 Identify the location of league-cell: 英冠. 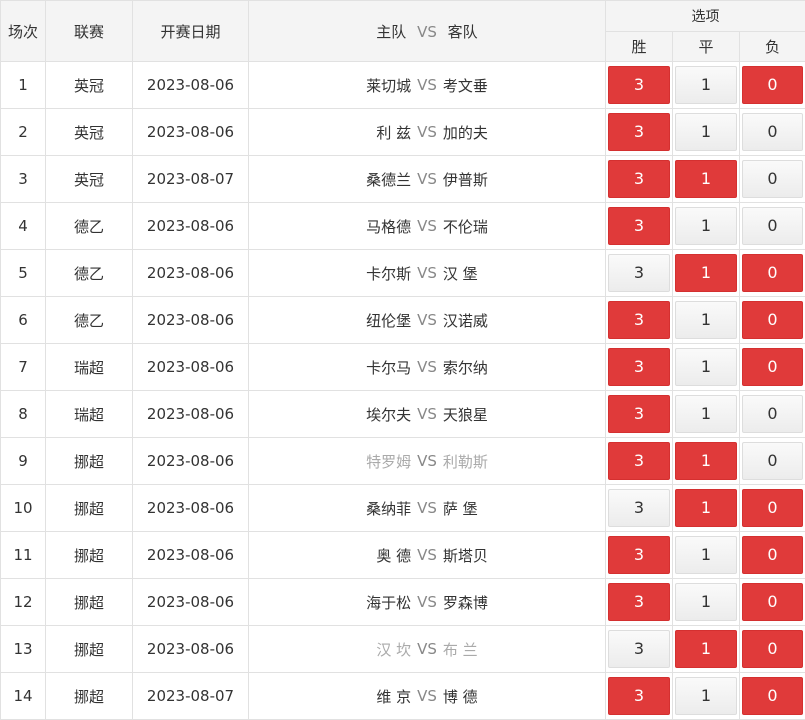
(89, 132).